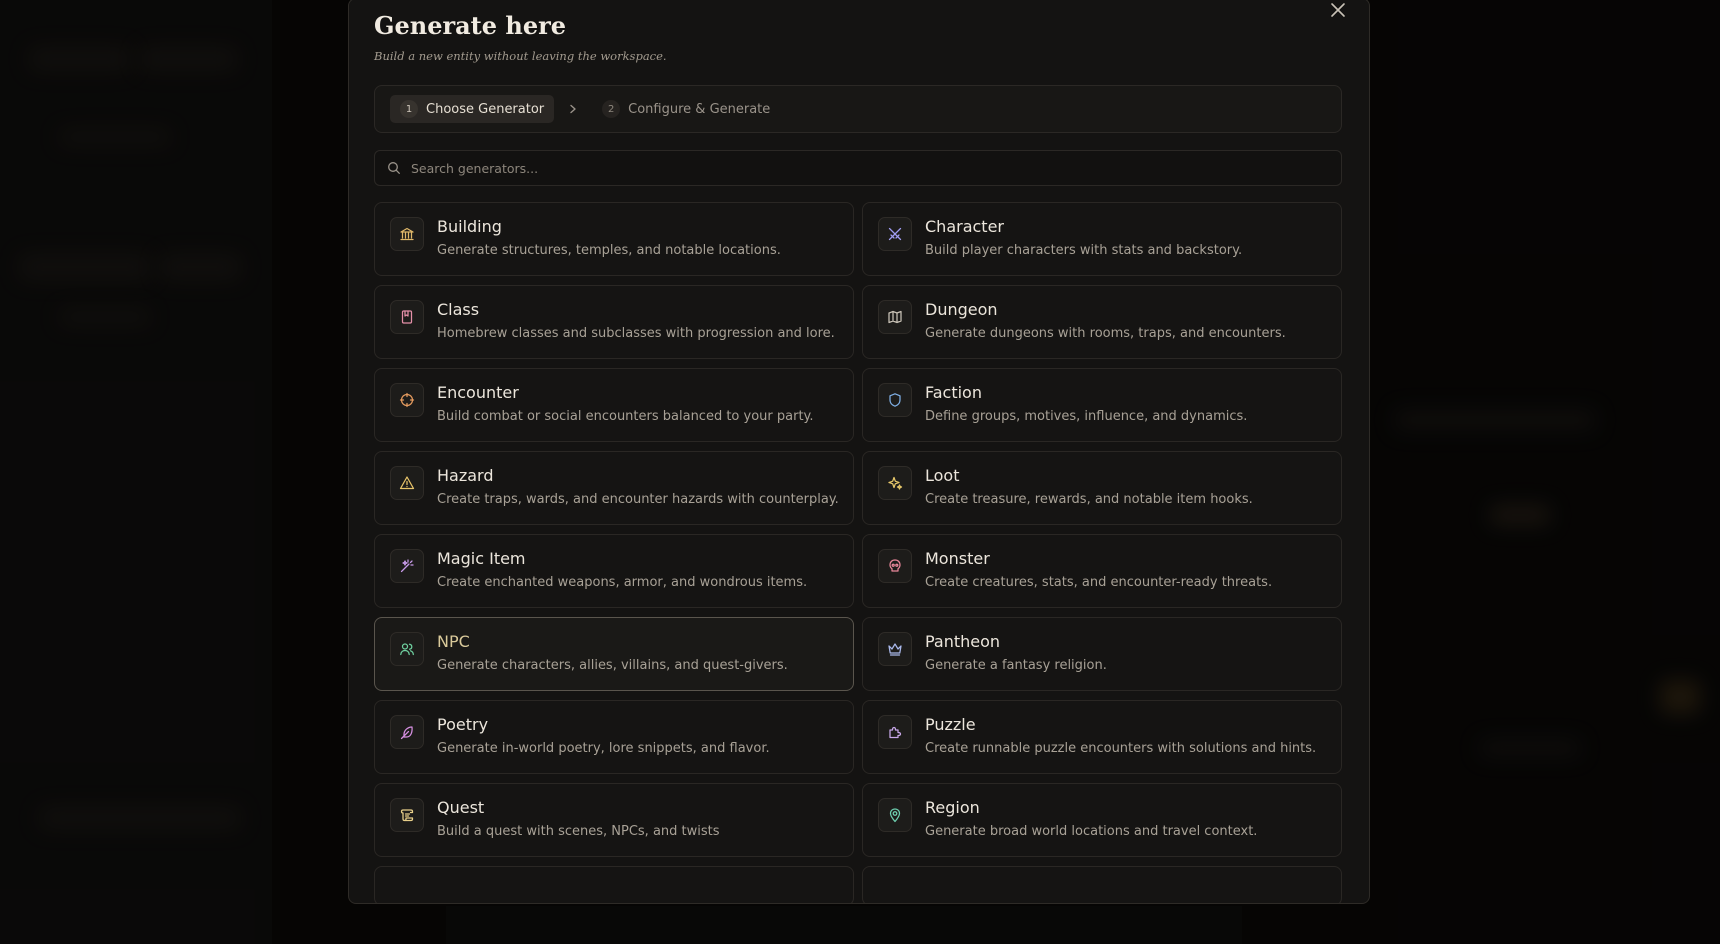 The width and height of the screenshot is (1720, 944). What do you see at coordinates (1102, 654) in the screenshot?
I see `generator-card-pantheon: Pantheon Generate a fantasy religion.` at bounding box center [1102, 654].